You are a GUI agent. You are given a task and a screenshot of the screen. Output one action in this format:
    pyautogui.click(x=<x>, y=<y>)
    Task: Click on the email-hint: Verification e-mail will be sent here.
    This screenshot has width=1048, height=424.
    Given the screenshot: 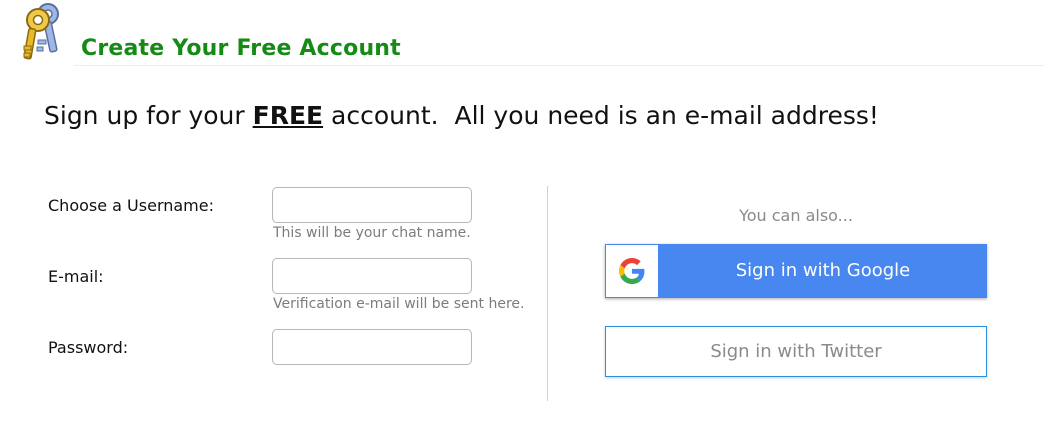 What is the action you would take?
    pyautogui.click(x=399, y=304)
    